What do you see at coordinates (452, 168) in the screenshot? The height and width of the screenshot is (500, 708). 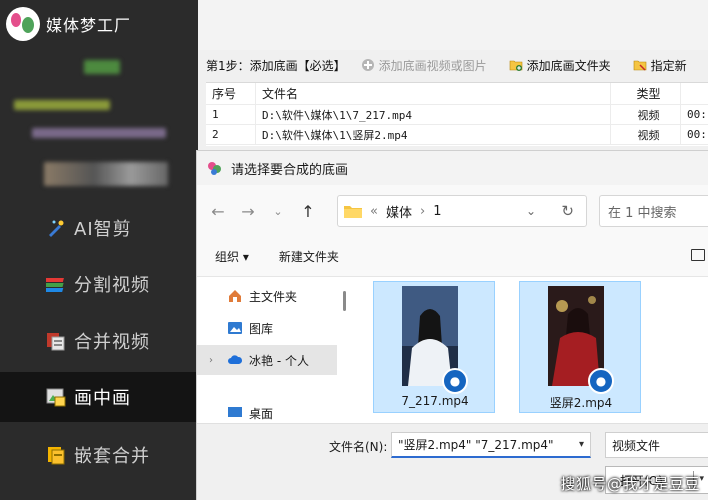 I see `dialog-title-bar: 请选择要合成的底画` at bounding box center [452, 168].